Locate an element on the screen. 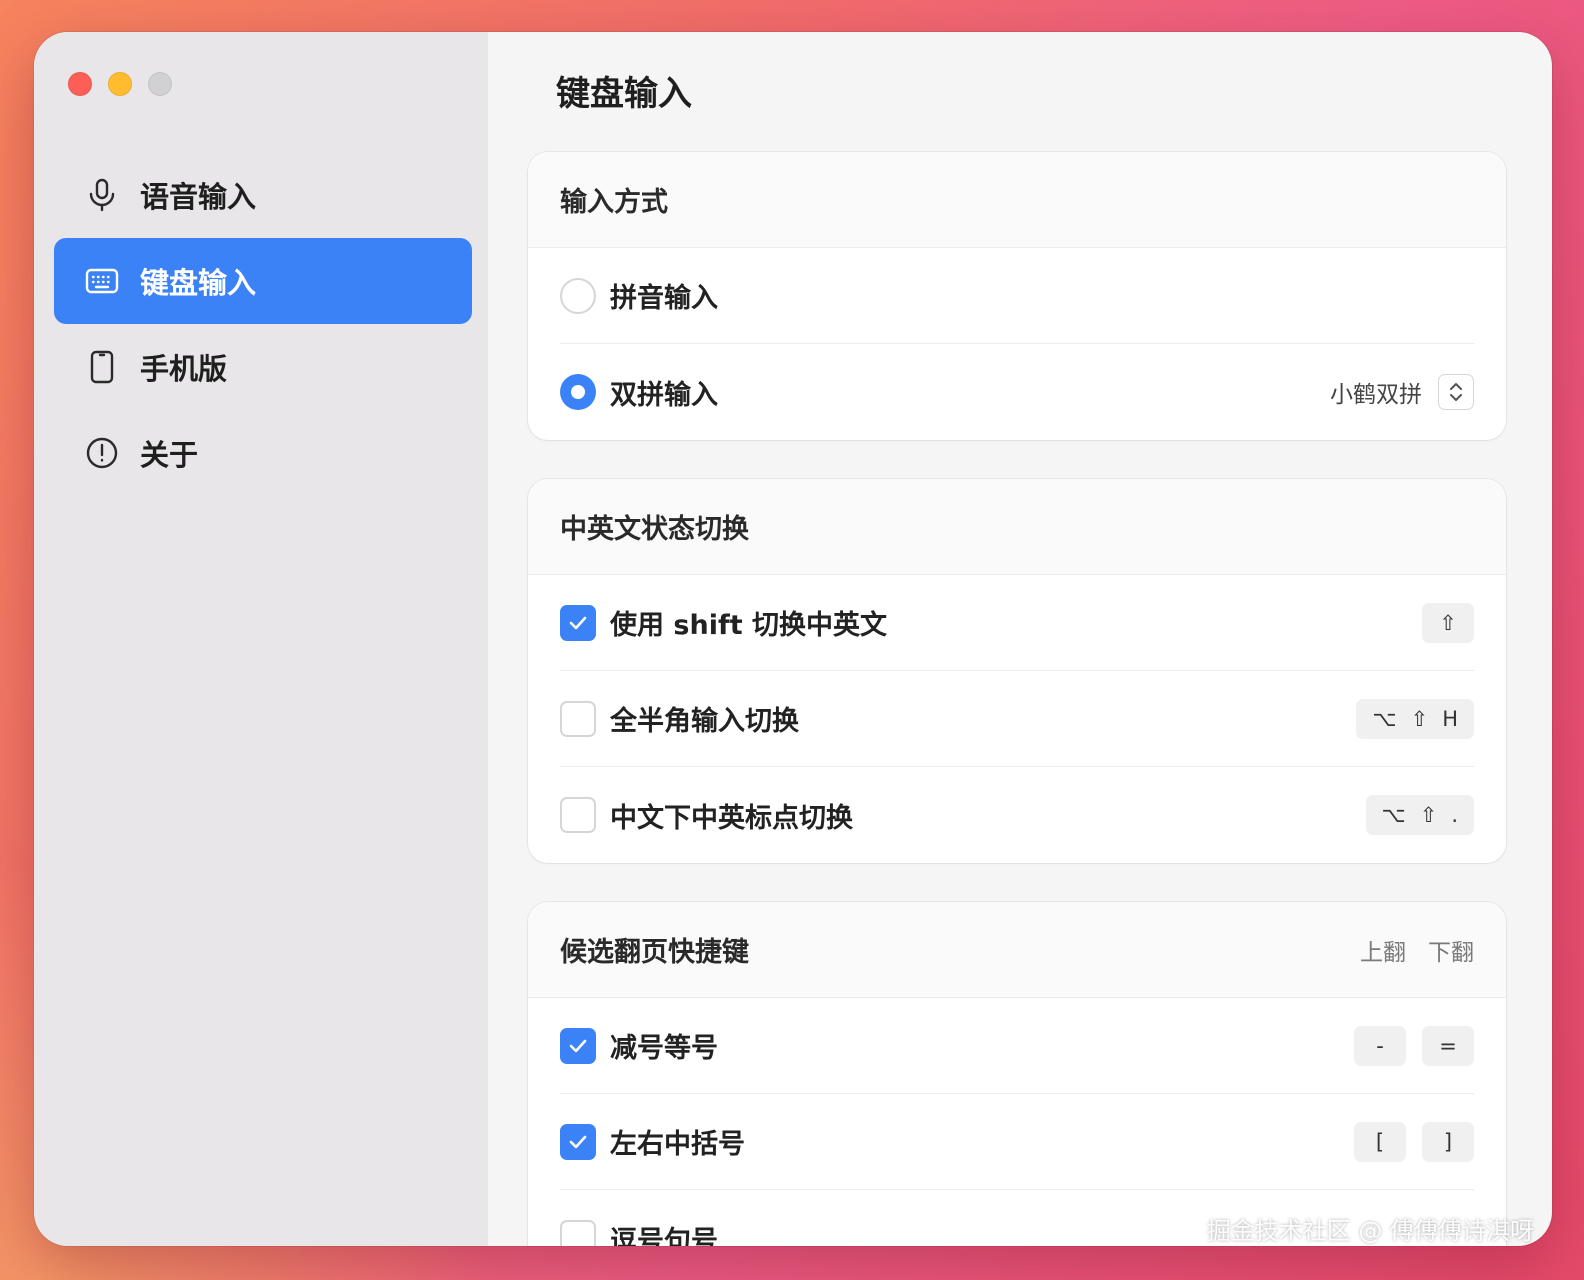  page-down-key: = is located at coordinates (1448, 1045).